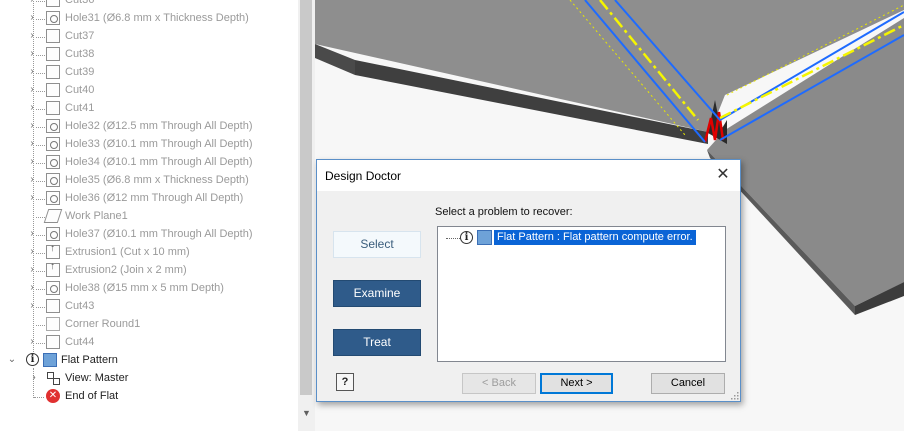  What do you see at coordinates (80, 36) in the screenshot?
I see `browser-item-label: Cut37` at bounding box center [80, 36].